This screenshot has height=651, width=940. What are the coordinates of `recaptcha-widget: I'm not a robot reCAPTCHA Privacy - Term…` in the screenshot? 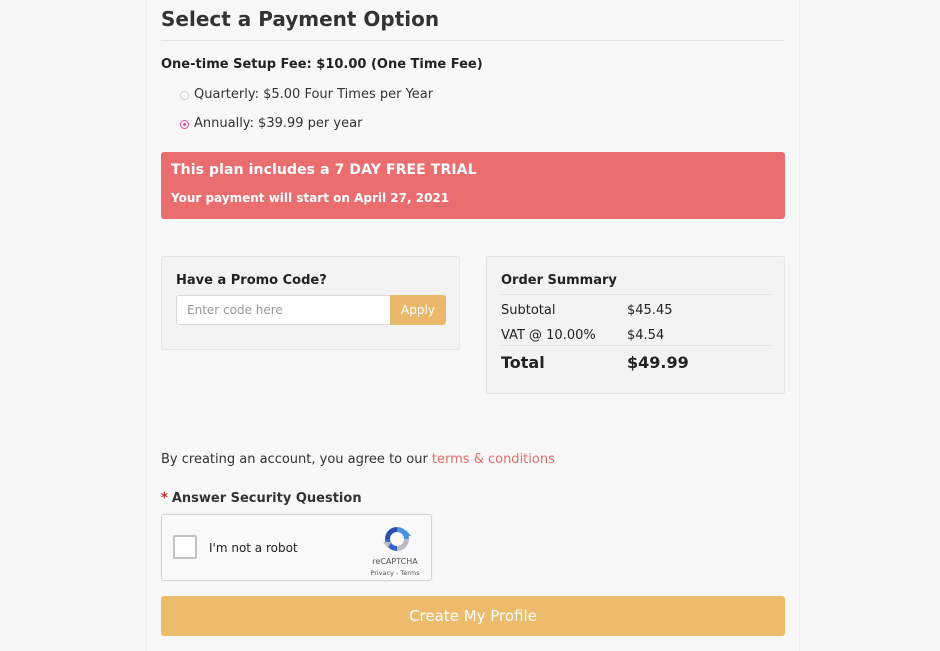 It's located at (296, 547).